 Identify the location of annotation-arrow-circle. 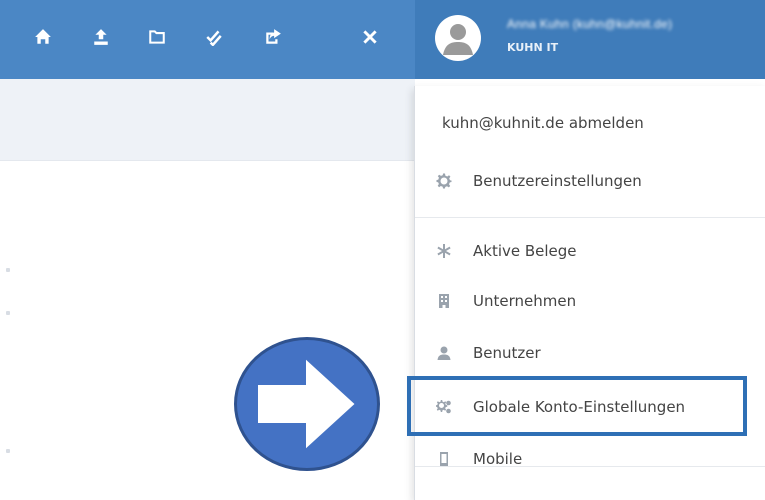
(307, 404).